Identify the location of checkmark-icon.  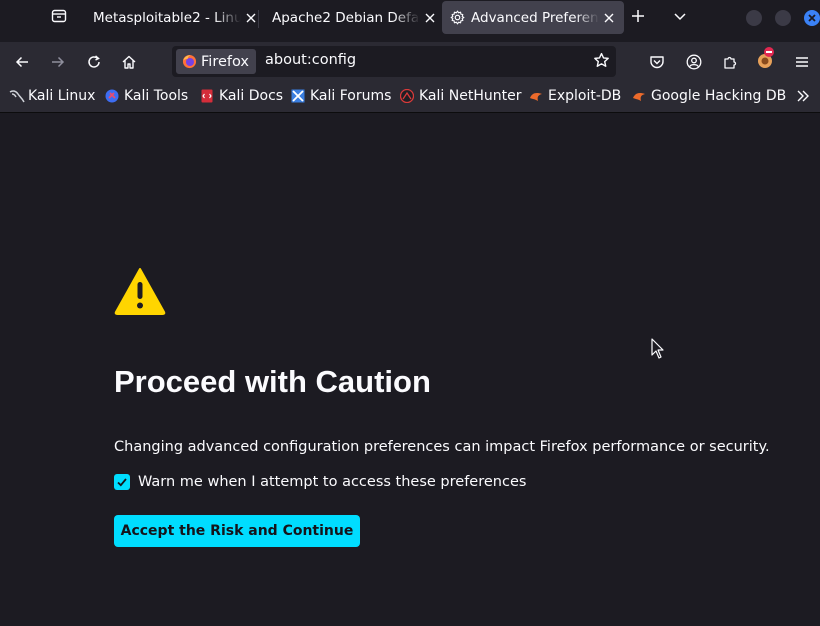
(122, 482).